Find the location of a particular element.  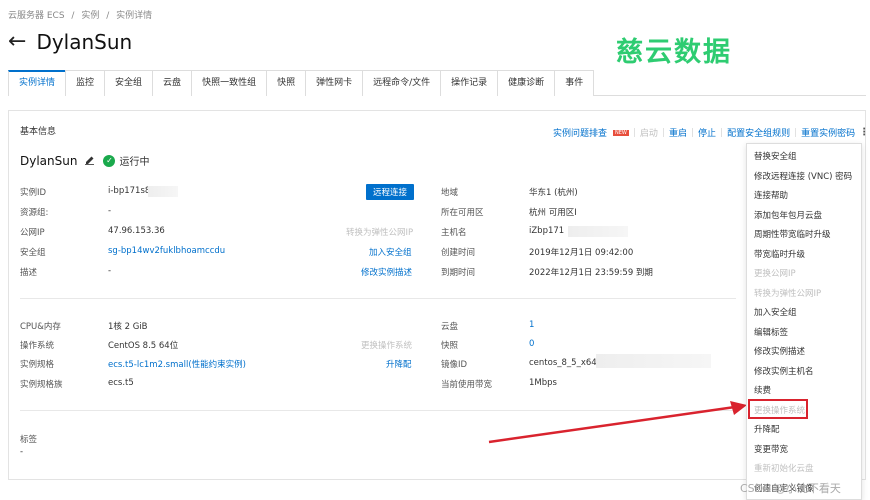

tab-monitoring: 监控 is located at coordinates (85, 83).